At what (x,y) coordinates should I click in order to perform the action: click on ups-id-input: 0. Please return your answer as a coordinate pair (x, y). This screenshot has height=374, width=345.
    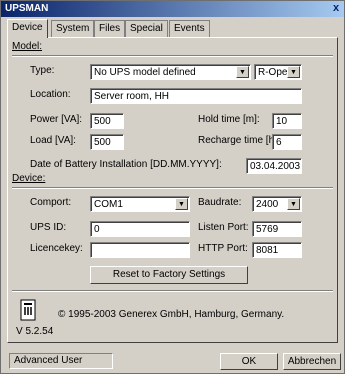
    Looking at the image, I should click on (140, 229).